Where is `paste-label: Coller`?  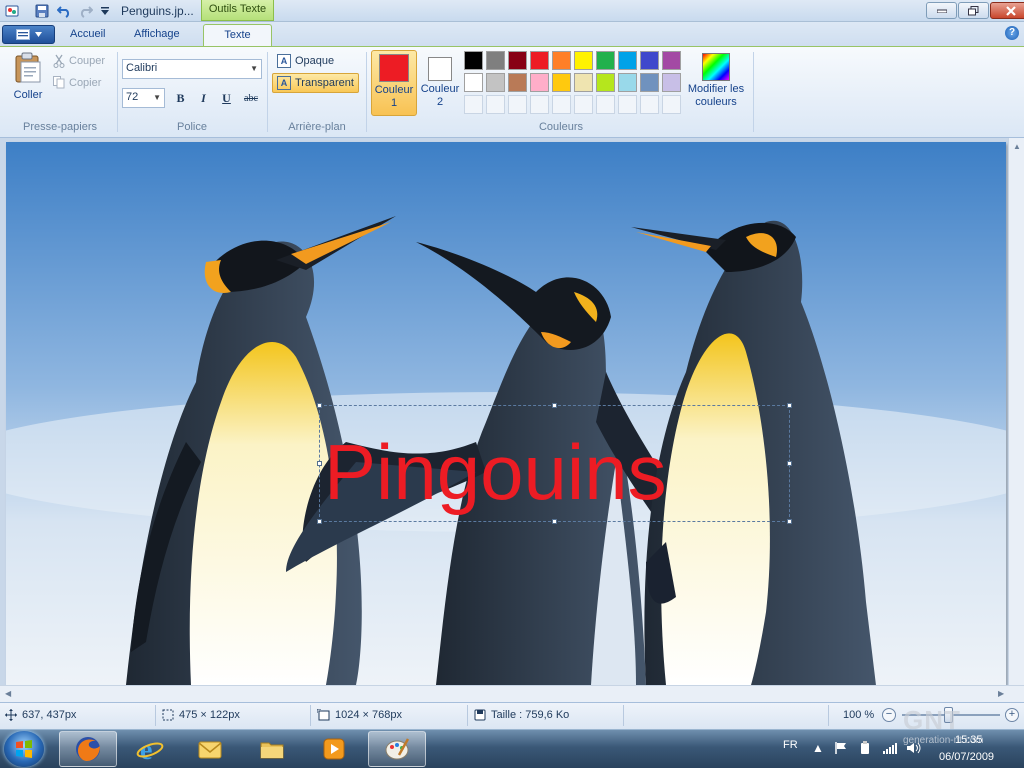 paste-label: Coller is located at coordinates (28, 95).